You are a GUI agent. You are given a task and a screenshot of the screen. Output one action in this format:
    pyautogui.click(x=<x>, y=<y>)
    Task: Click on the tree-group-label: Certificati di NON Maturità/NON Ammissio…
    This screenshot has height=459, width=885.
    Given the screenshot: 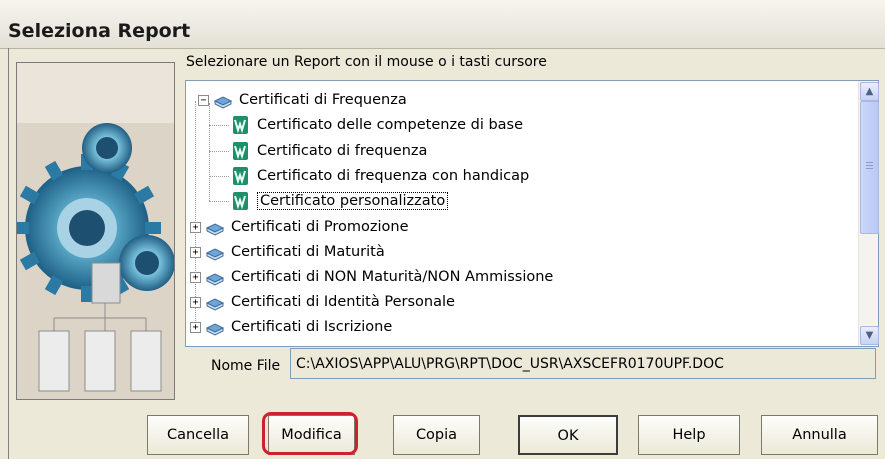 What is the action you would take?
    pyautogui.click(x=392, y=277)
    